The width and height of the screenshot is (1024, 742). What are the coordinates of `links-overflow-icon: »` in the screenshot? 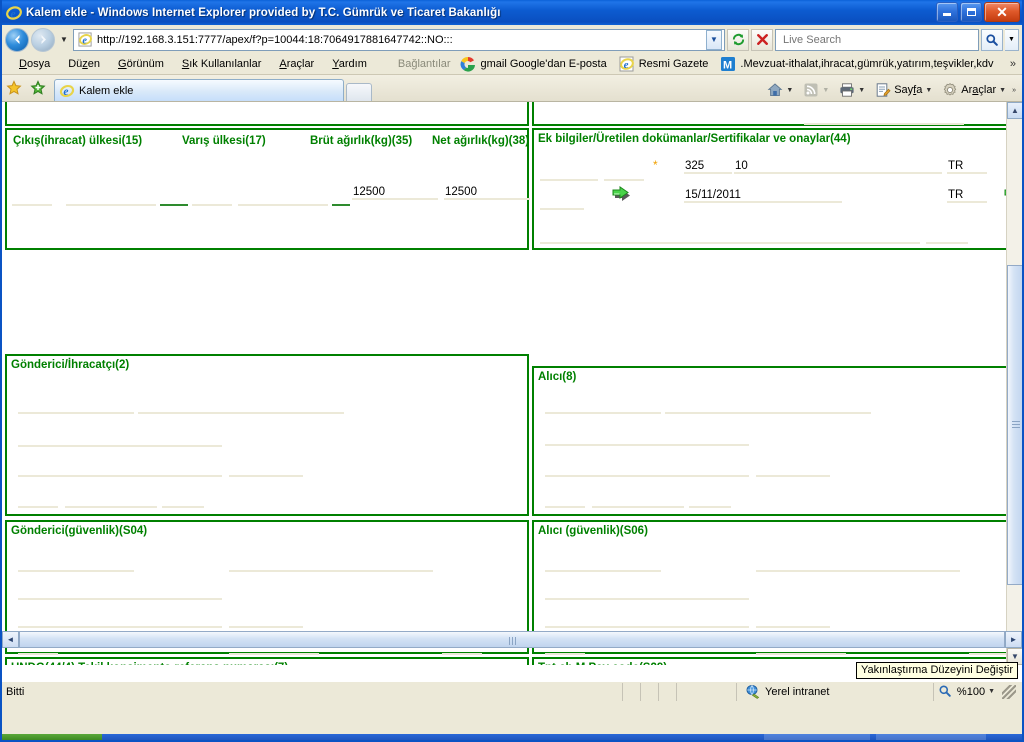 It's located at (1013, 64).